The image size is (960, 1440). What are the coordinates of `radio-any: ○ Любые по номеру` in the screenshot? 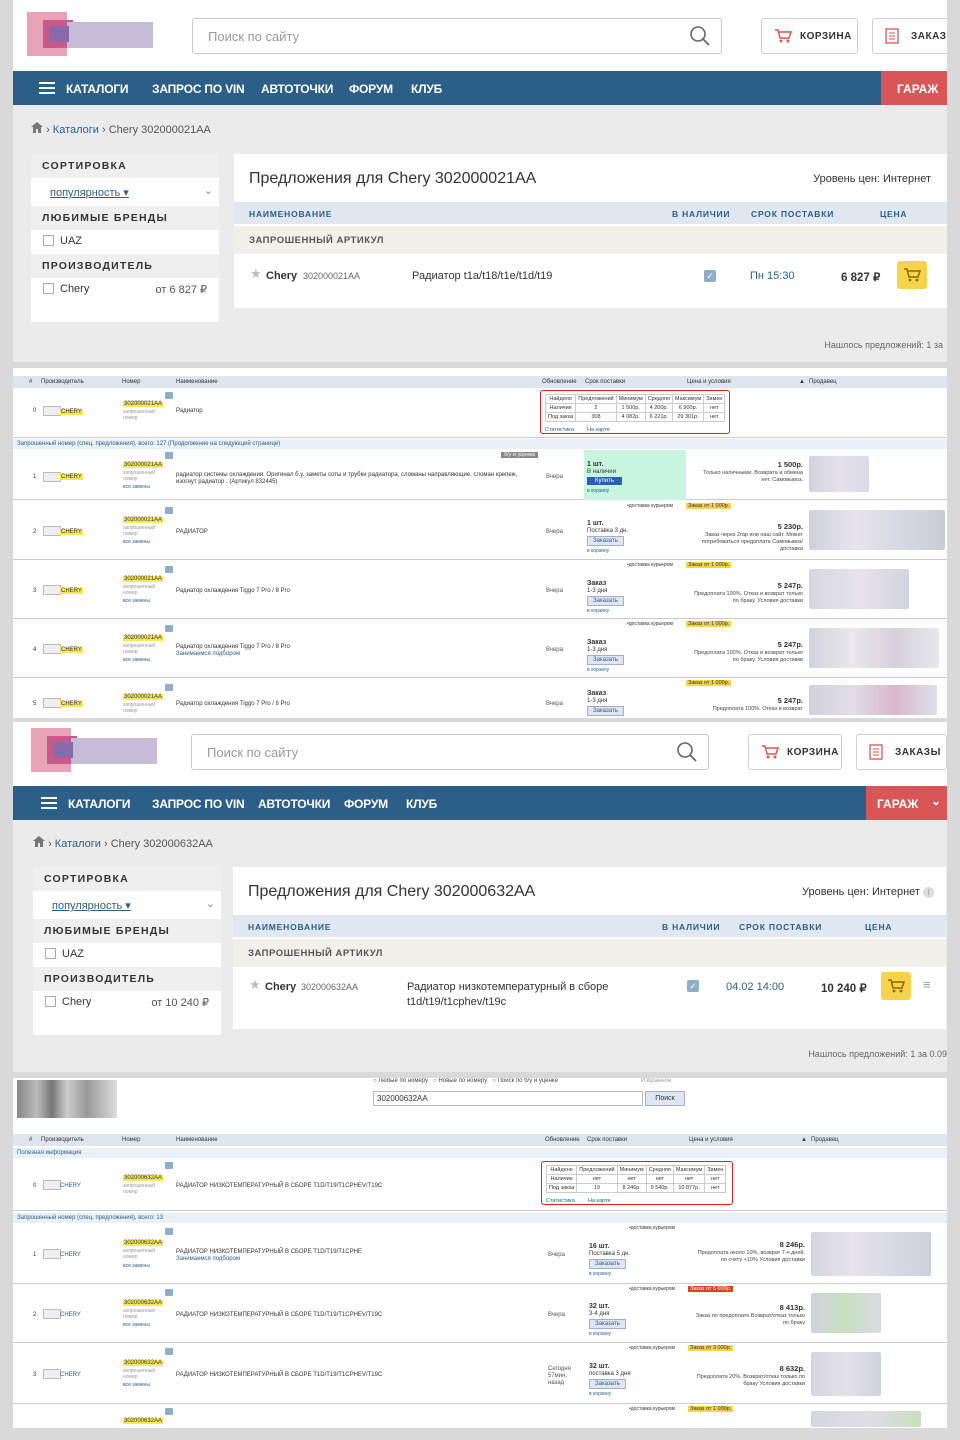 It's located at (400, 1081).